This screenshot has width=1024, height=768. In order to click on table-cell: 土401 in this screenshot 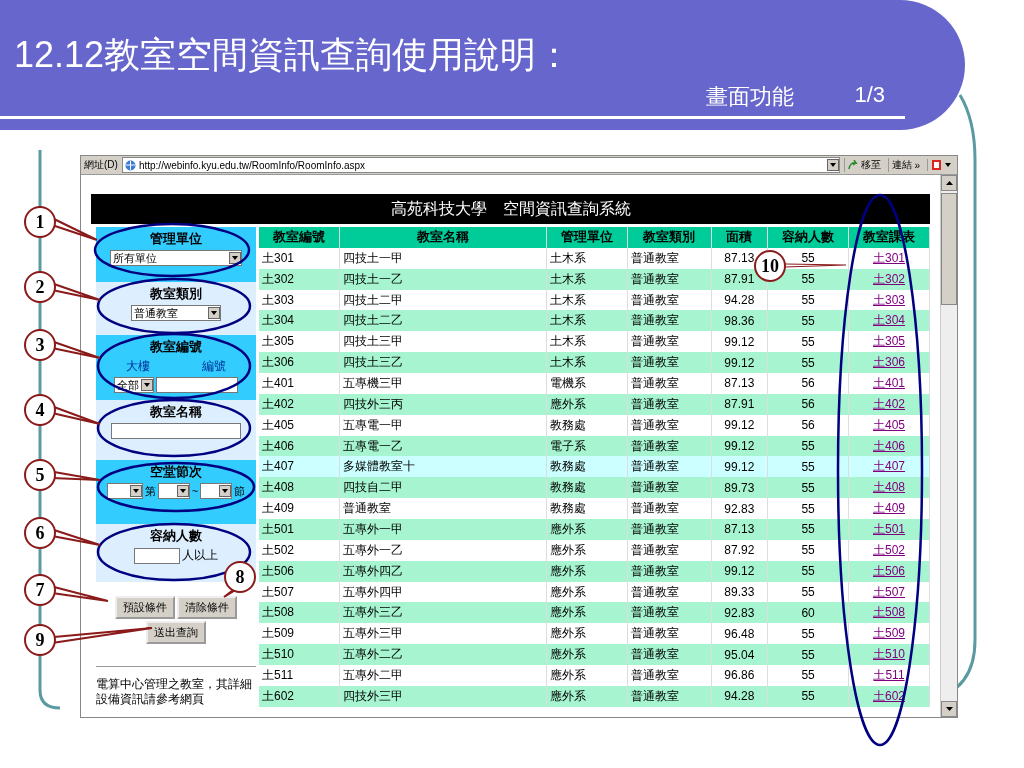, I will do `click(299, 383)`.